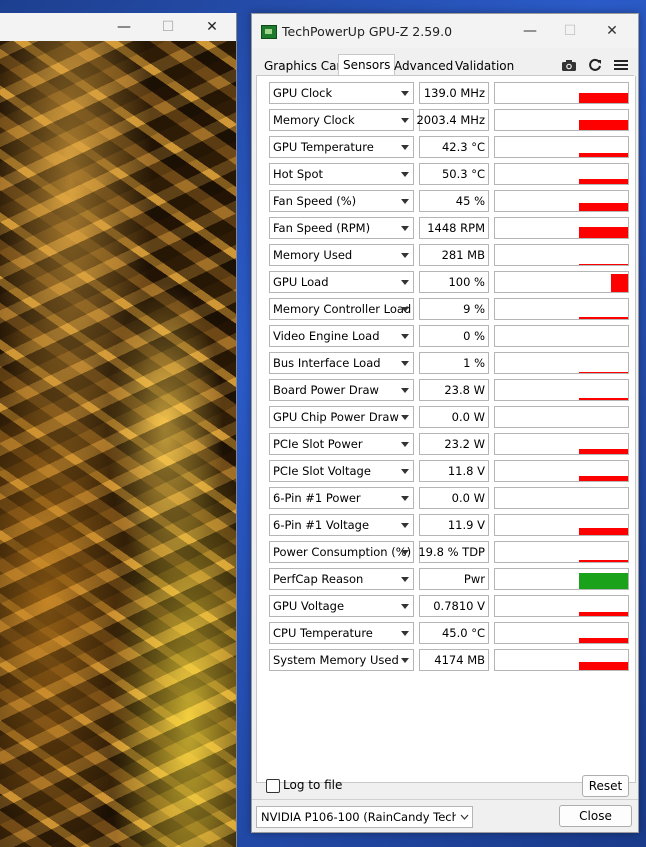  Describe the element at coordinates (323, 147) in the screenshot. I see `sensor-name: GPU Temperature` at that location.